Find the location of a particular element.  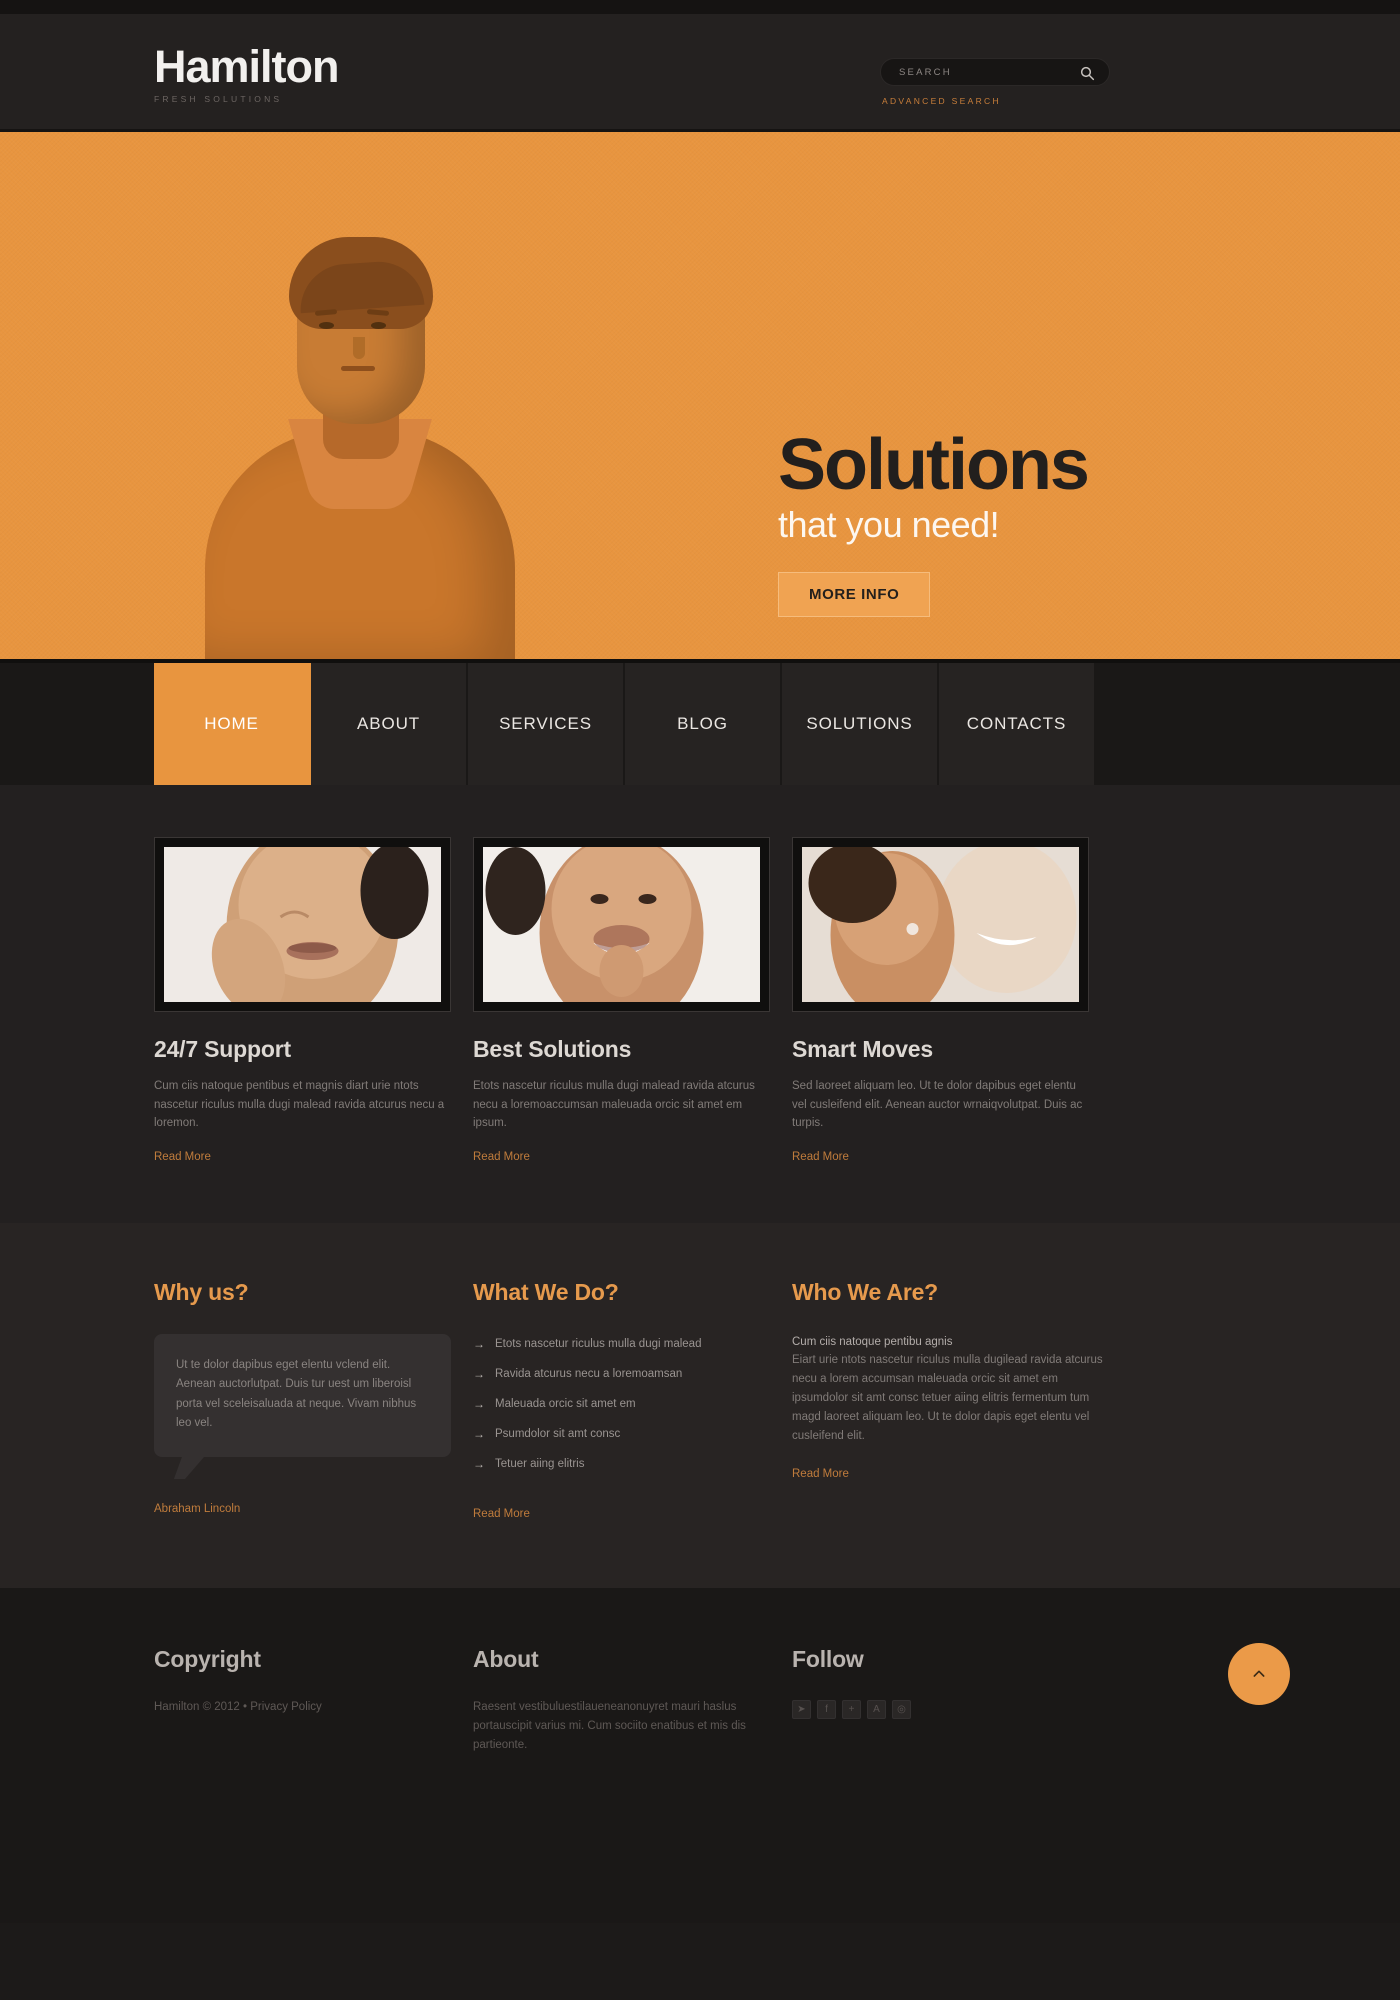

google-plus-icon: + is located at coordinates (851, 1710).